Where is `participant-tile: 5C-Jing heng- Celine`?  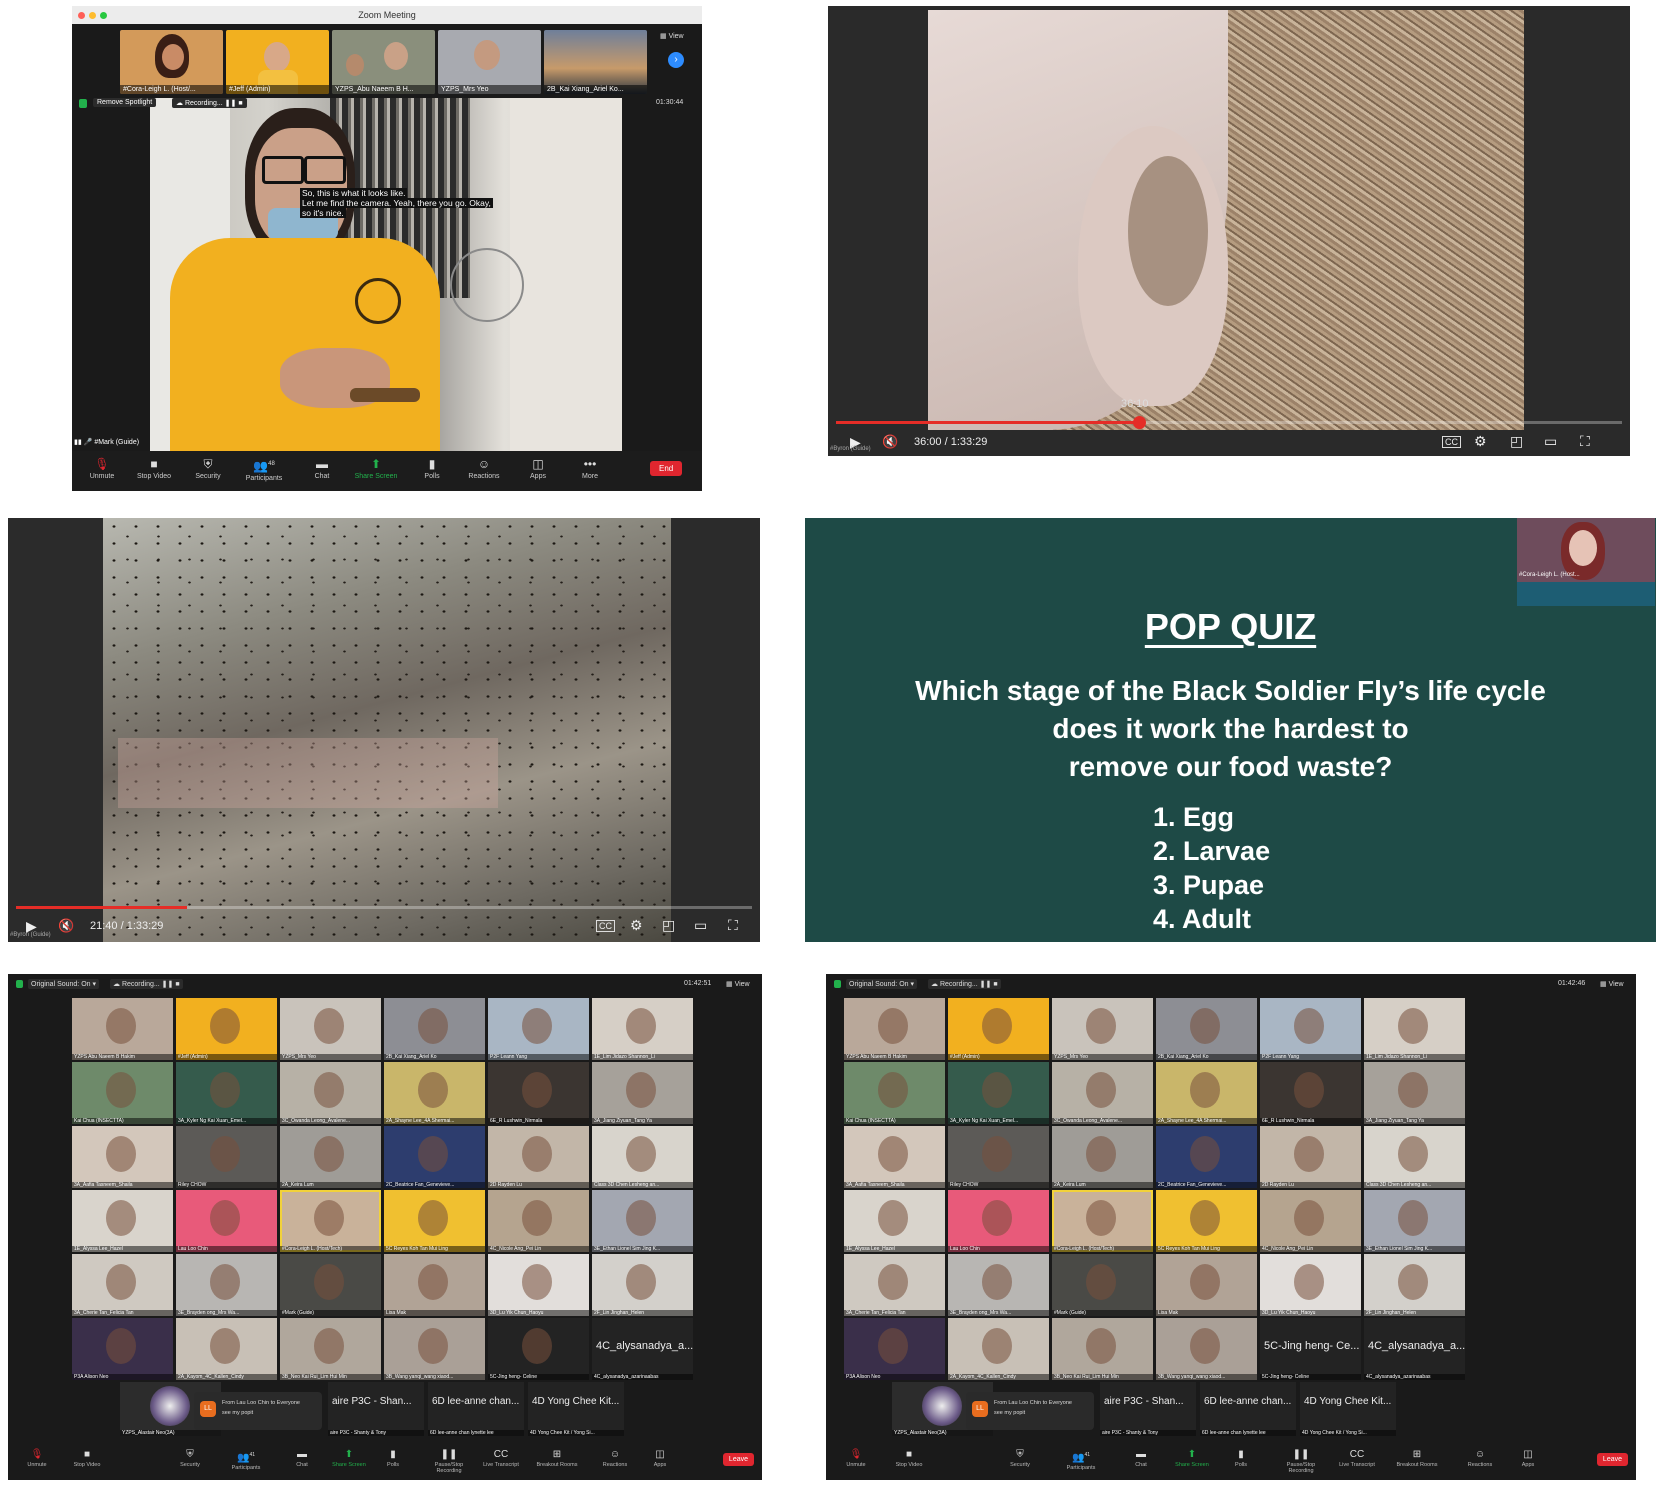
participant-tile: 5C-Jing heng- Celine is located at coordinates (538, 1349).